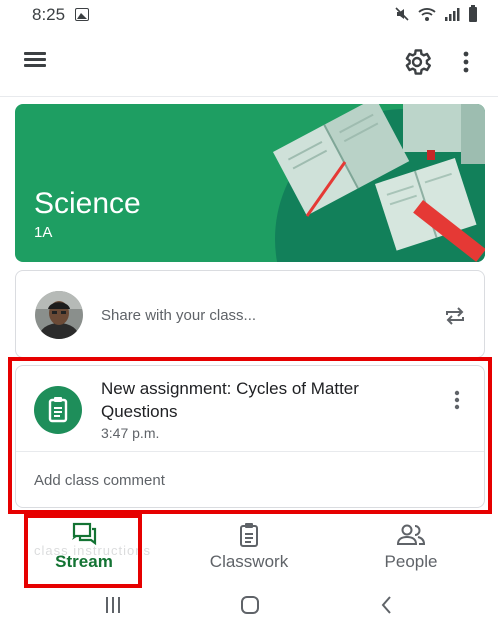 The height and width of the screenshot is (622, 498). I want to click on class-title: Science, so click(87, 203).